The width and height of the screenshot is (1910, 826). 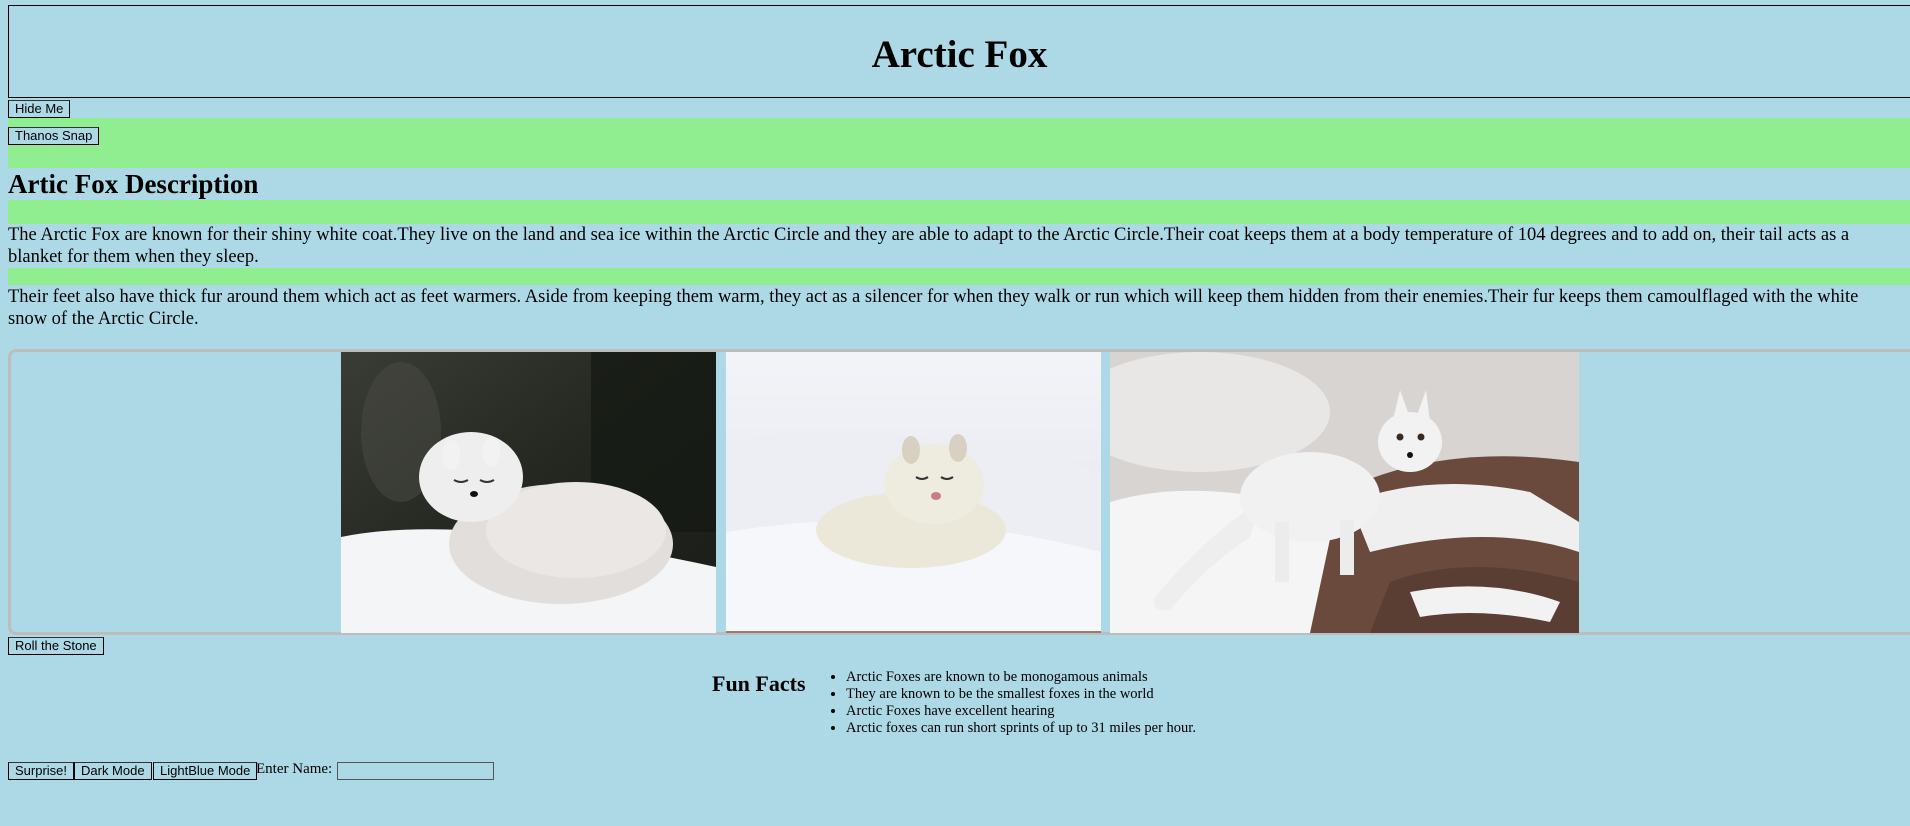 I want to click on fun-facts-title: Fun Facts, so click(x=759, y=683).